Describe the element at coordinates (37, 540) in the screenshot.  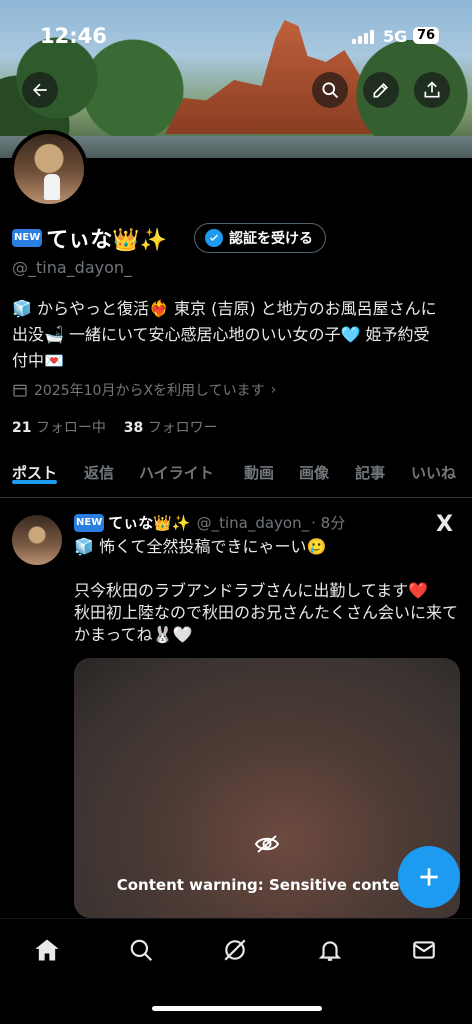
I see `post-avatar` at that location.